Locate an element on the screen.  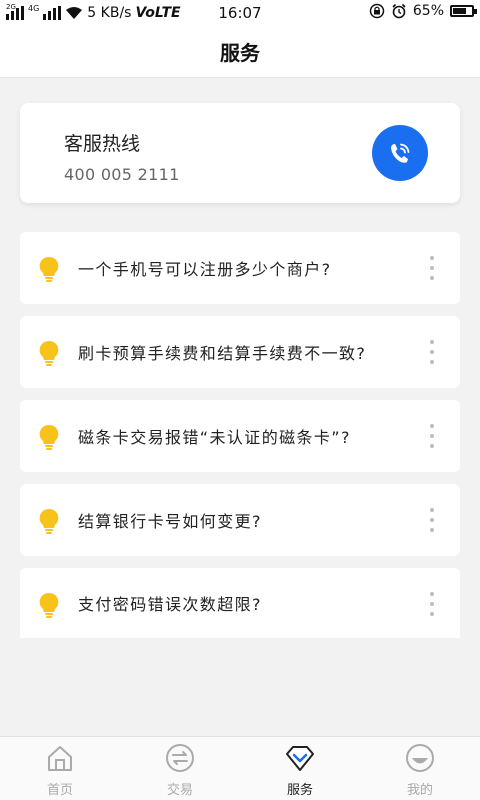
tab-mine: 我的 is located at coordinates (420, 768).